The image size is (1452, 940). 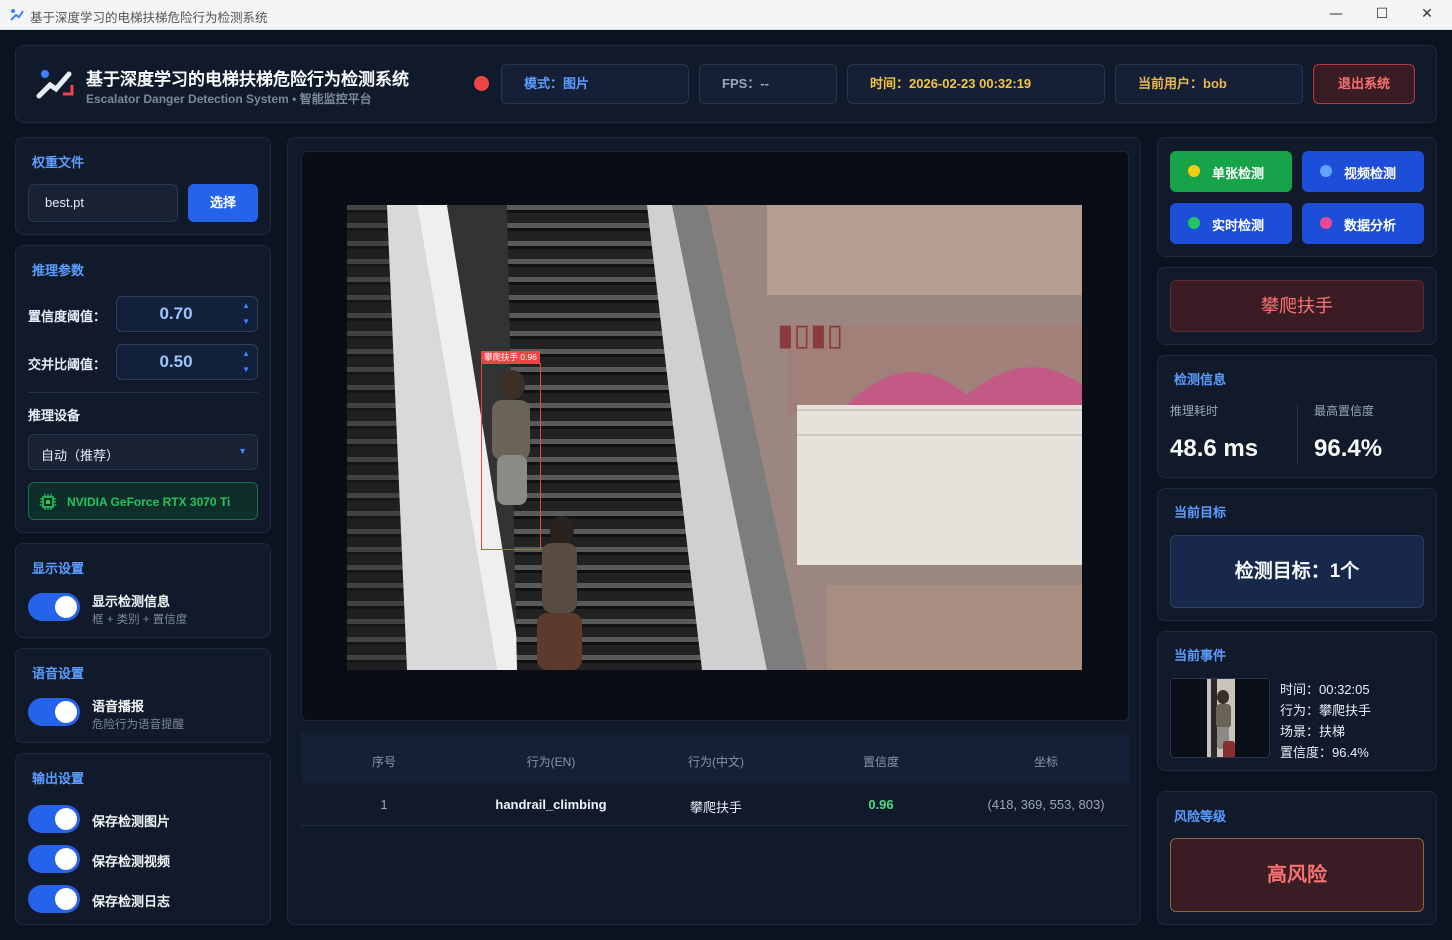 I want to click on target-panel: 当前目标 检测目标：1个, so click(x=1297, y=554).